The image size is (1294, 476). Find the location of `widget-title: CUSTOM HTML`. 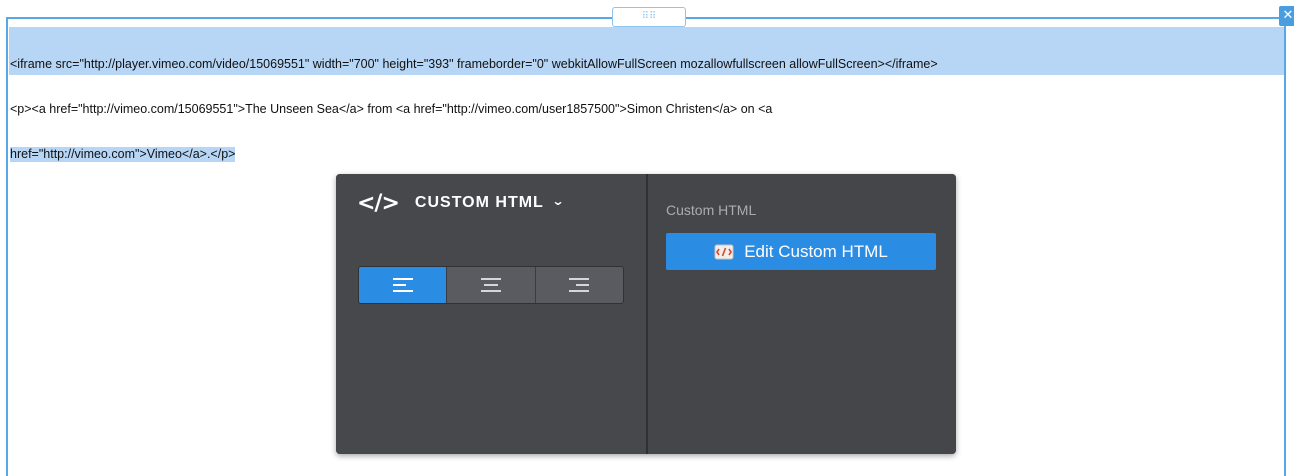

widget-title: CUSTOM HTML is located at coordinates (479, 202).